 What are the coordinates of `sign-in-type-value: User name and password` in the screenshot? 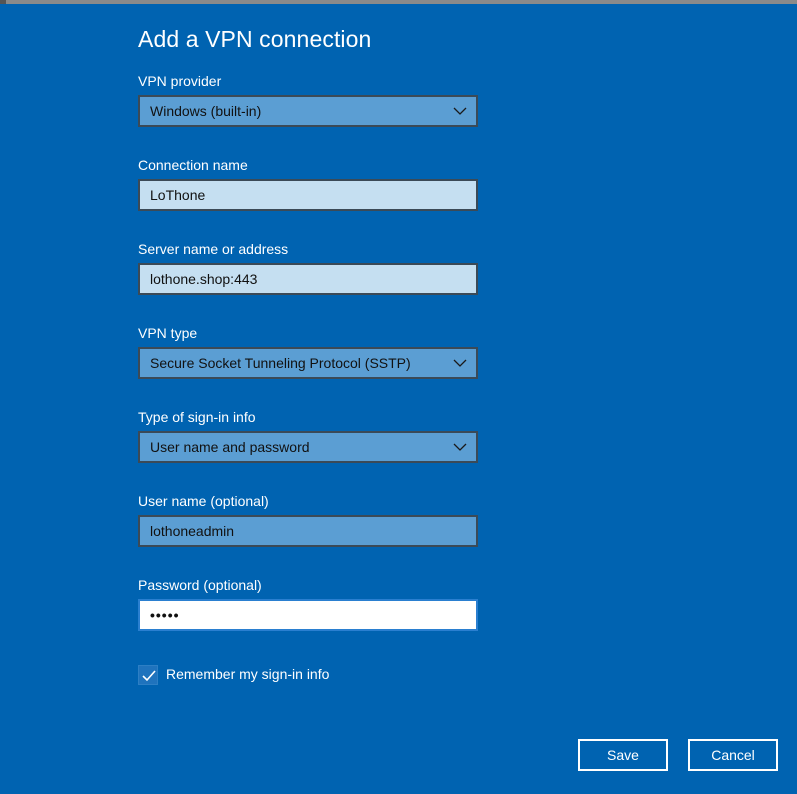 It's located at (230, 447).